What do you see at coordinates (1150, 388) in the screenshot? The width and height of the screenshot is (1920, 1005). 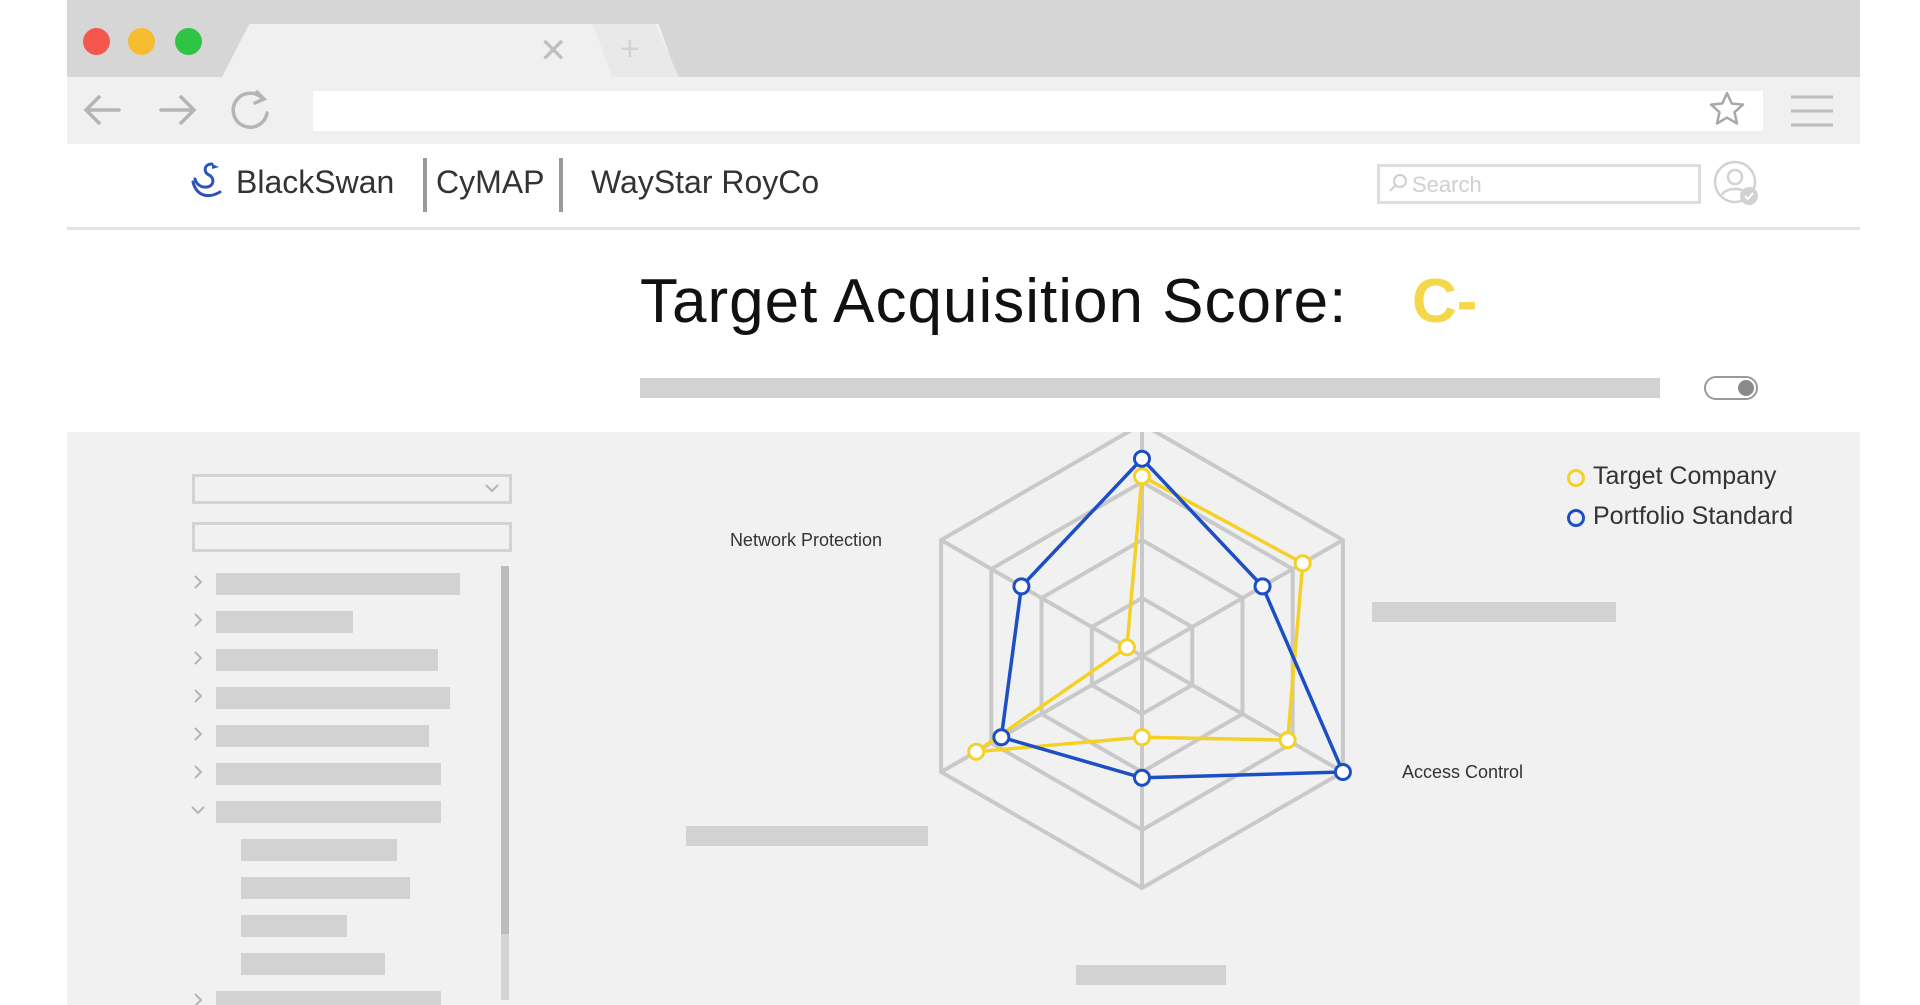 I see `placeholder-bar` at bounding box center [1150, 388].